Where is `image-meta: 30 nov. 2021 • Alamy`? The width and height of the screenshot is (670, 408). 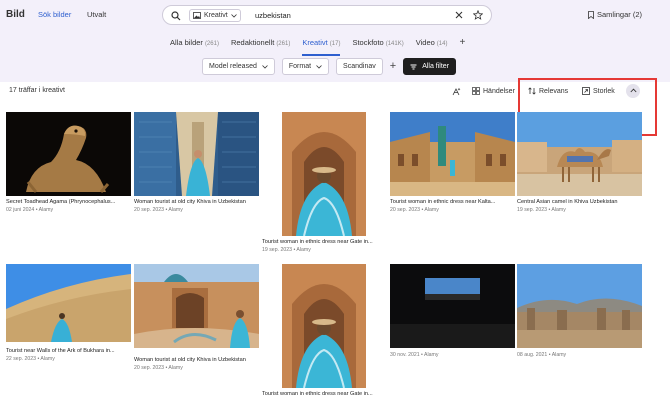 image-meta: 30 nov. 2021 • Alamy is located at coordinates (414, 355).